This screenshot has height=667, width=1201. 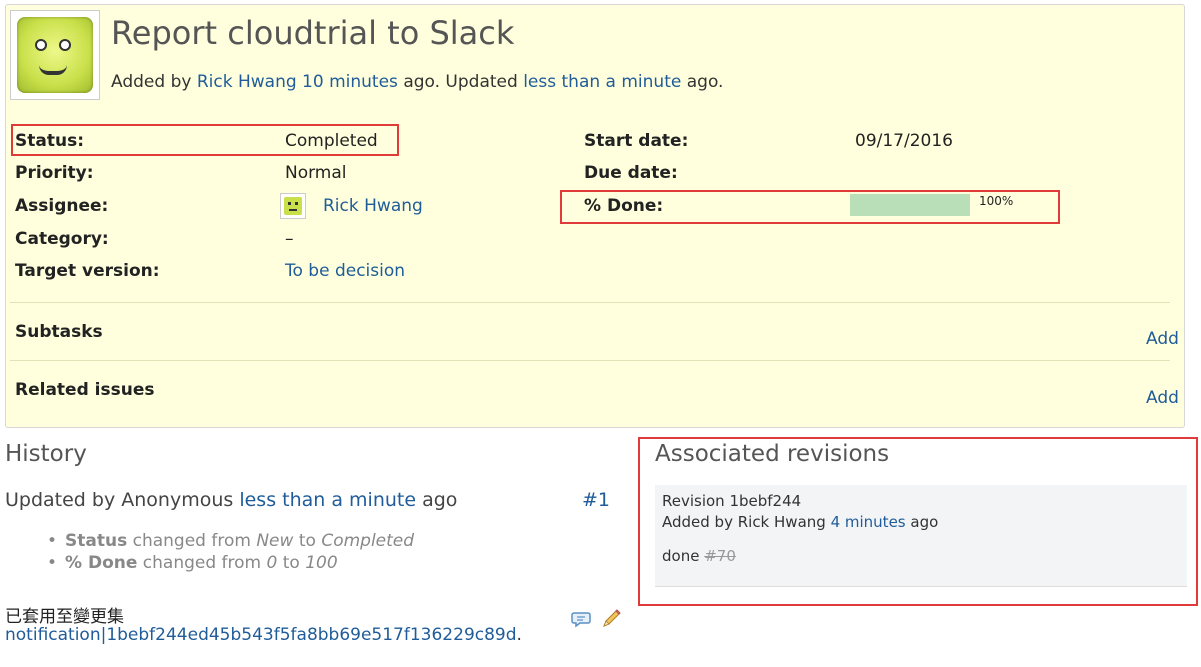 I want to click on assignee-link: Rick Hwang, so click(x=373, y=206).